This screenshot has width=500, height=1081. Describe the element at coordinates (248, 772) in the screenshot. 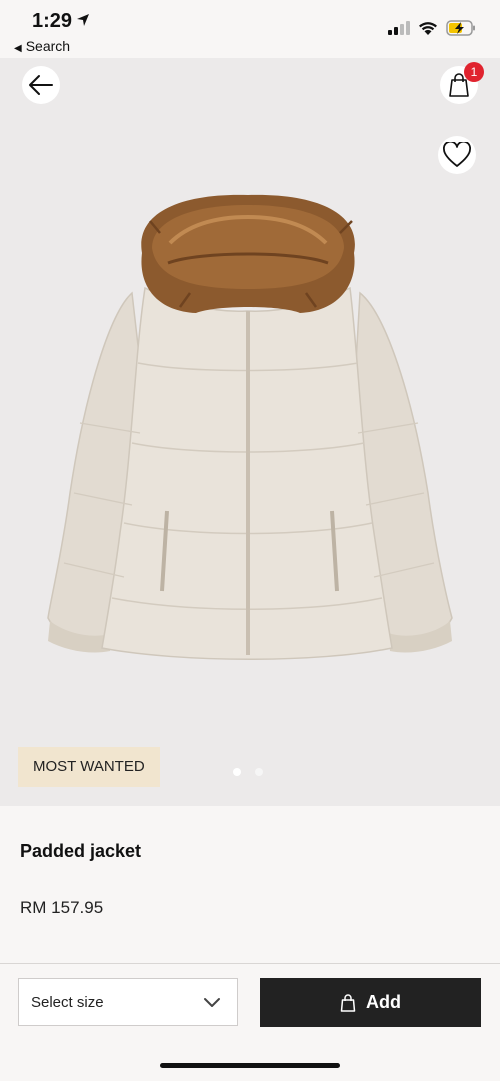

I see `image-carousel-dots` at that location.